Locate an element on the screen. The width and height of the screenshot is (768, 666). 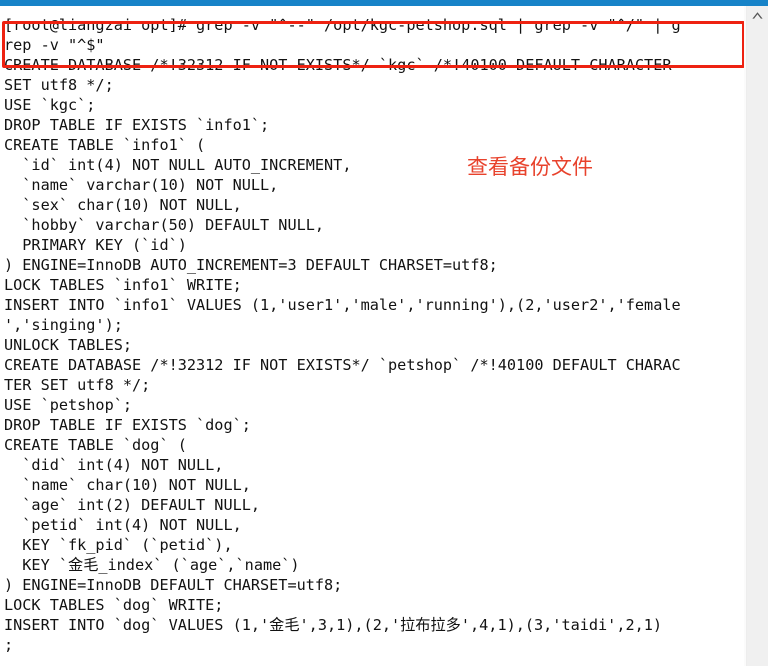
annotation-note-view-backup-file: 查看备份文件 is located at coordinates (530, 167).